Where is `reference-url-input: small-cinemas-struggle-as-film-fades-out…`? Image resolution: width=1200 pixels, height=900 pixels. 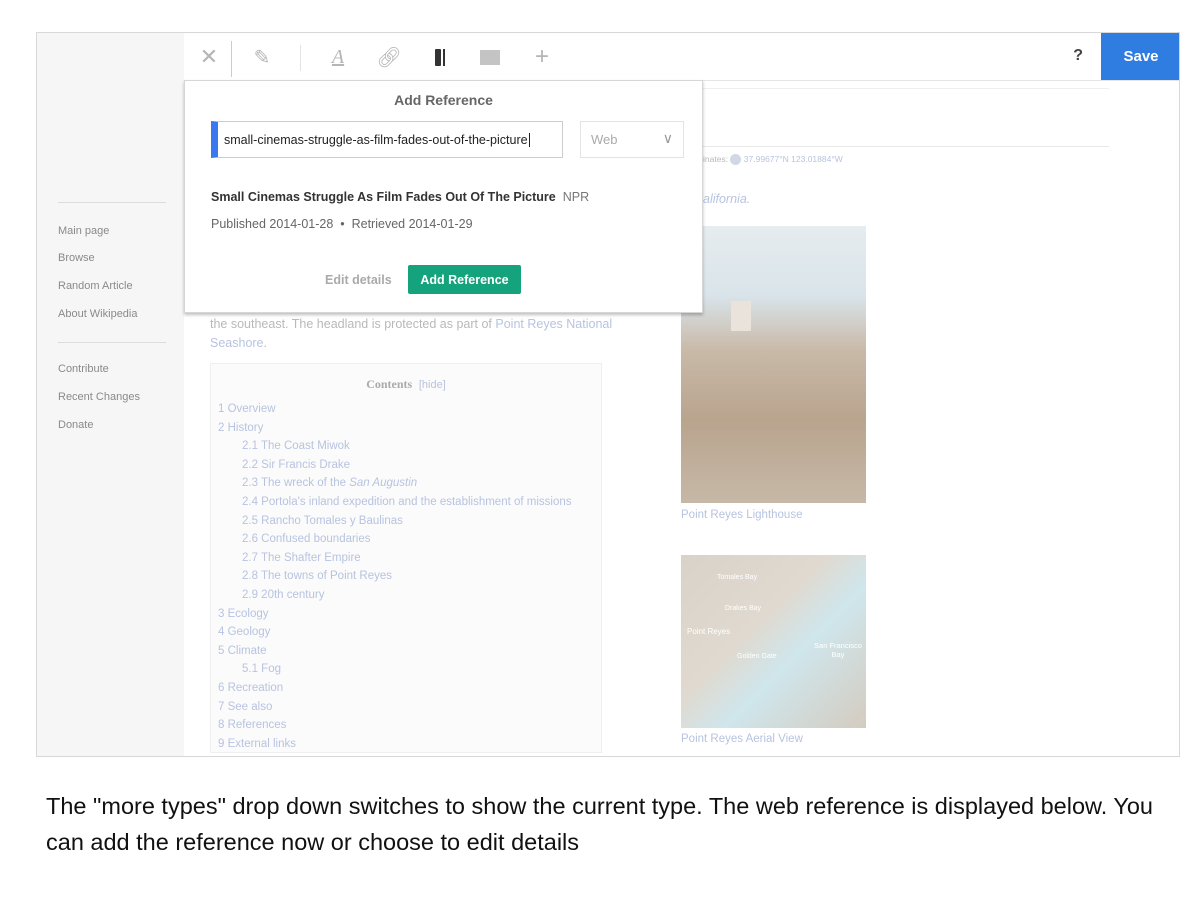 reference-url-input: small-cinemas-struggle-as-film-fades-out… is located at coordinates (387, 139).